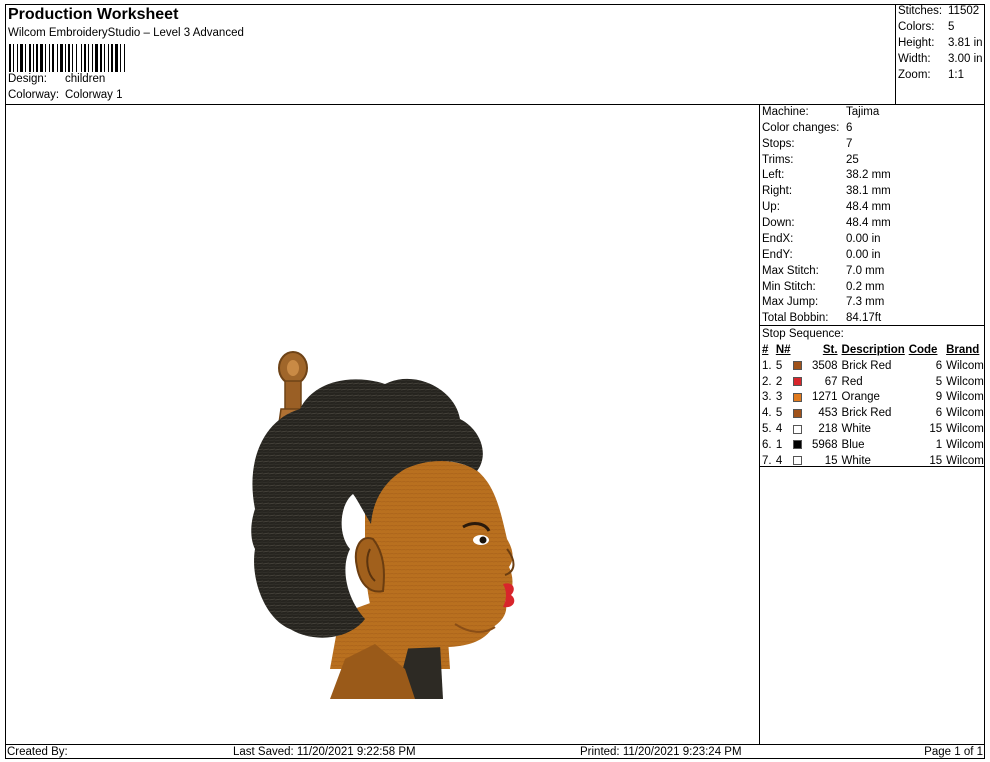  What do you see at coordinates (807, 128) in the screenshot?
I see `info-color-changes: Color changes: 6` at bounding box center [807, 128].